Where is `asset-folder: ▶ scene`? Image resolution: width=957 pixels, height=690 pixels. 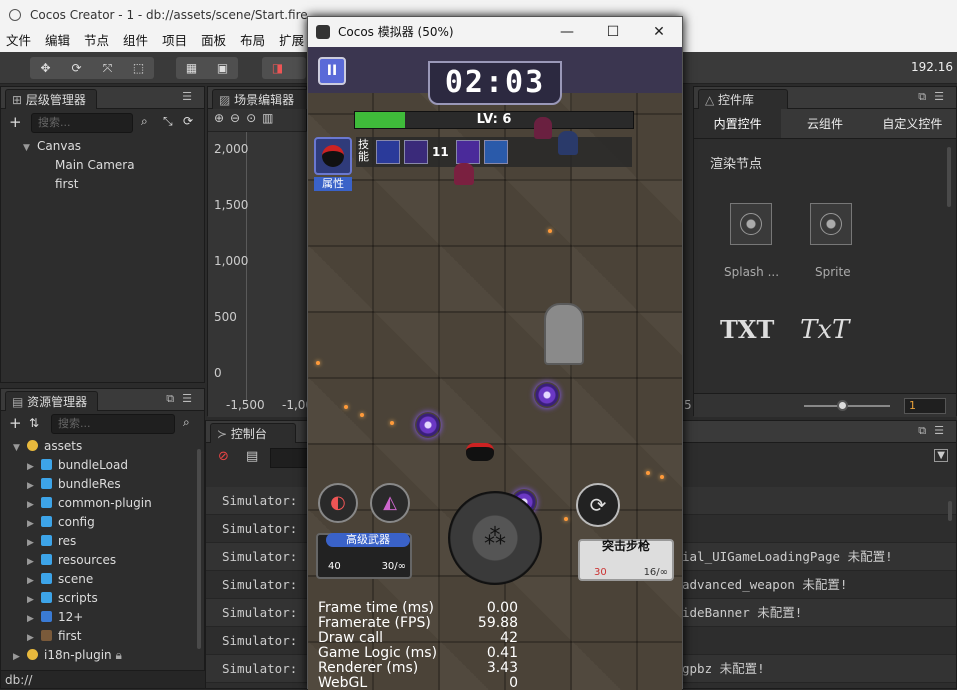 asset-folder: ▶ scene is located at coordinates (108, 579).